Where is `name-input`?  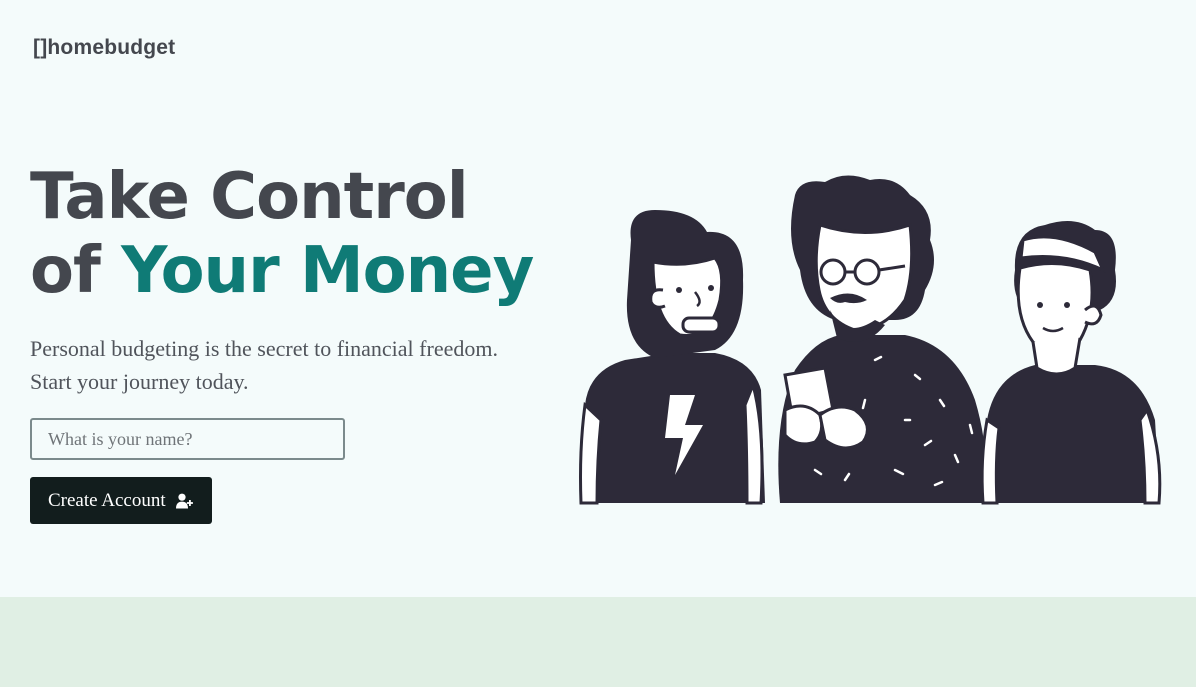 name-input is located at coordinates (187, 439).